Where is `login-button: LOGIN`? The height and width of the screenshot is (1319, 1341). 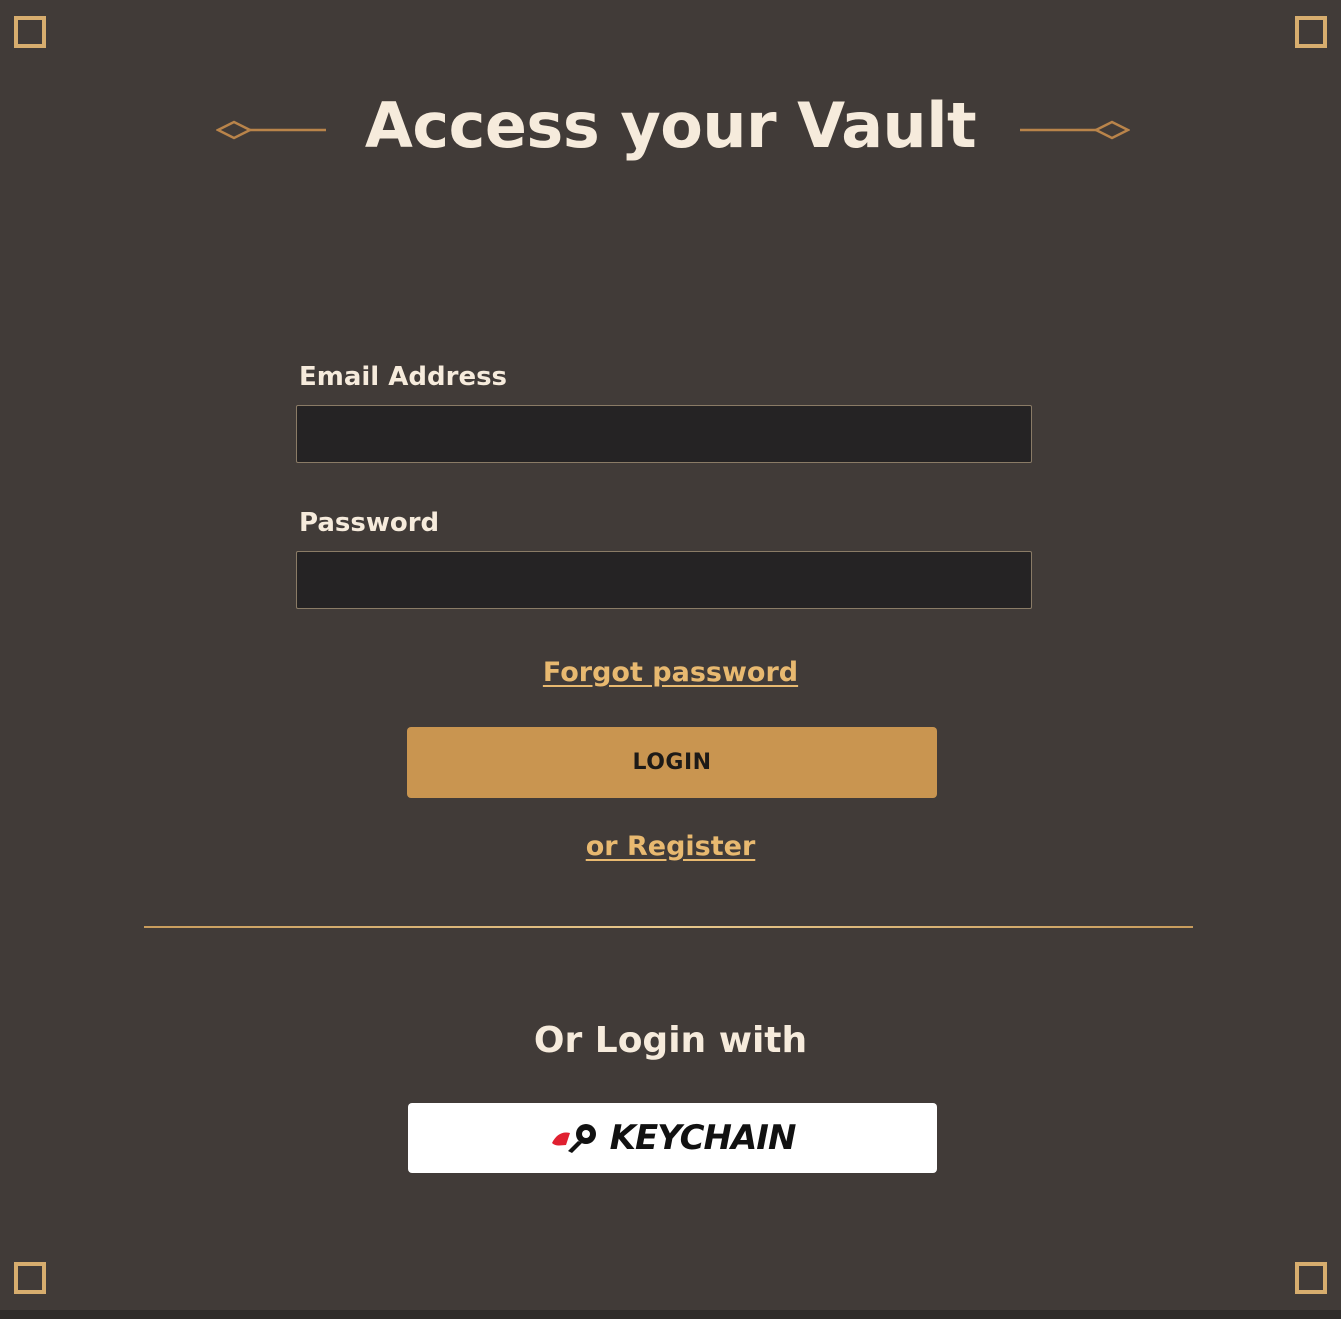 login-button: LOGIN is located at coordinates (672, 762).